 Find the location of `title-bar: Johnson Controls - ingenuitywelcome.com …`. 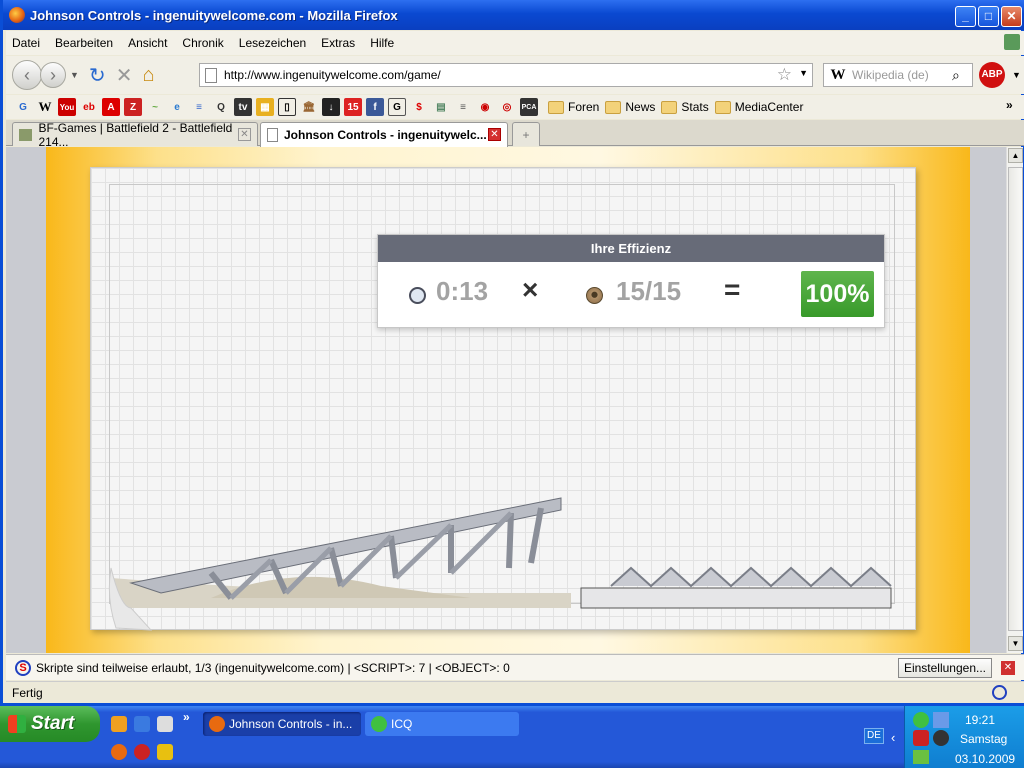

title-bar: Johnson Controls - ingenuitywelcome.com … is located at coordinates (513, 15).